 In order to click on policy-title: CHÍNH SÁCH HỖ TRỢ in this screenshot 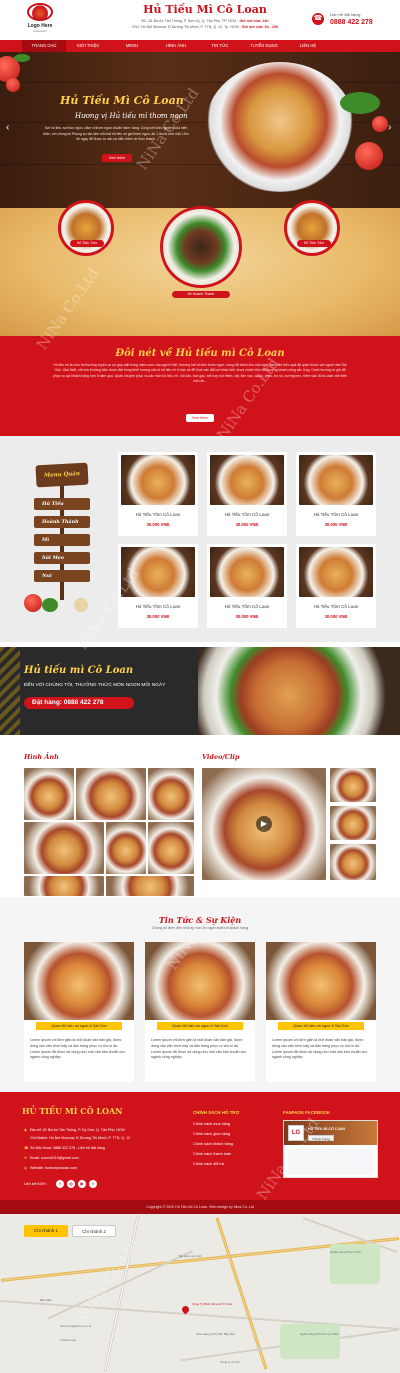, I will do `click(216, 1112)`.